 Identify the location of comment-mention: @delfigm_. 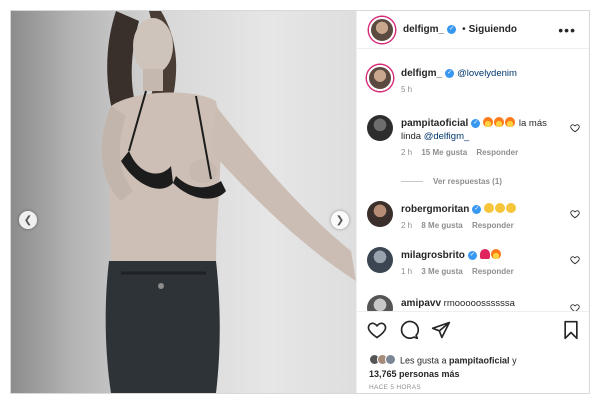
(447, 136).